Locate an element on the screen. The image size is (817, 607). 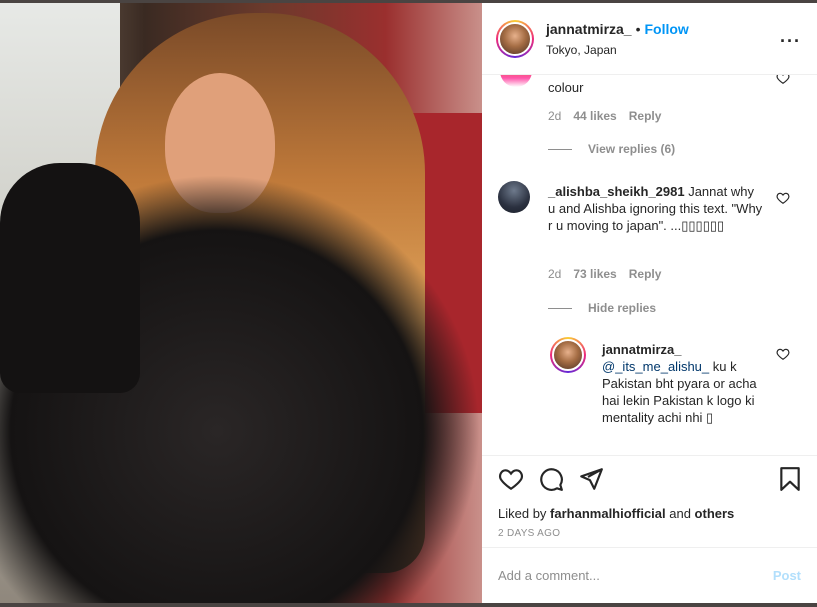
post-button: Post is located at coordinates (787, 575).